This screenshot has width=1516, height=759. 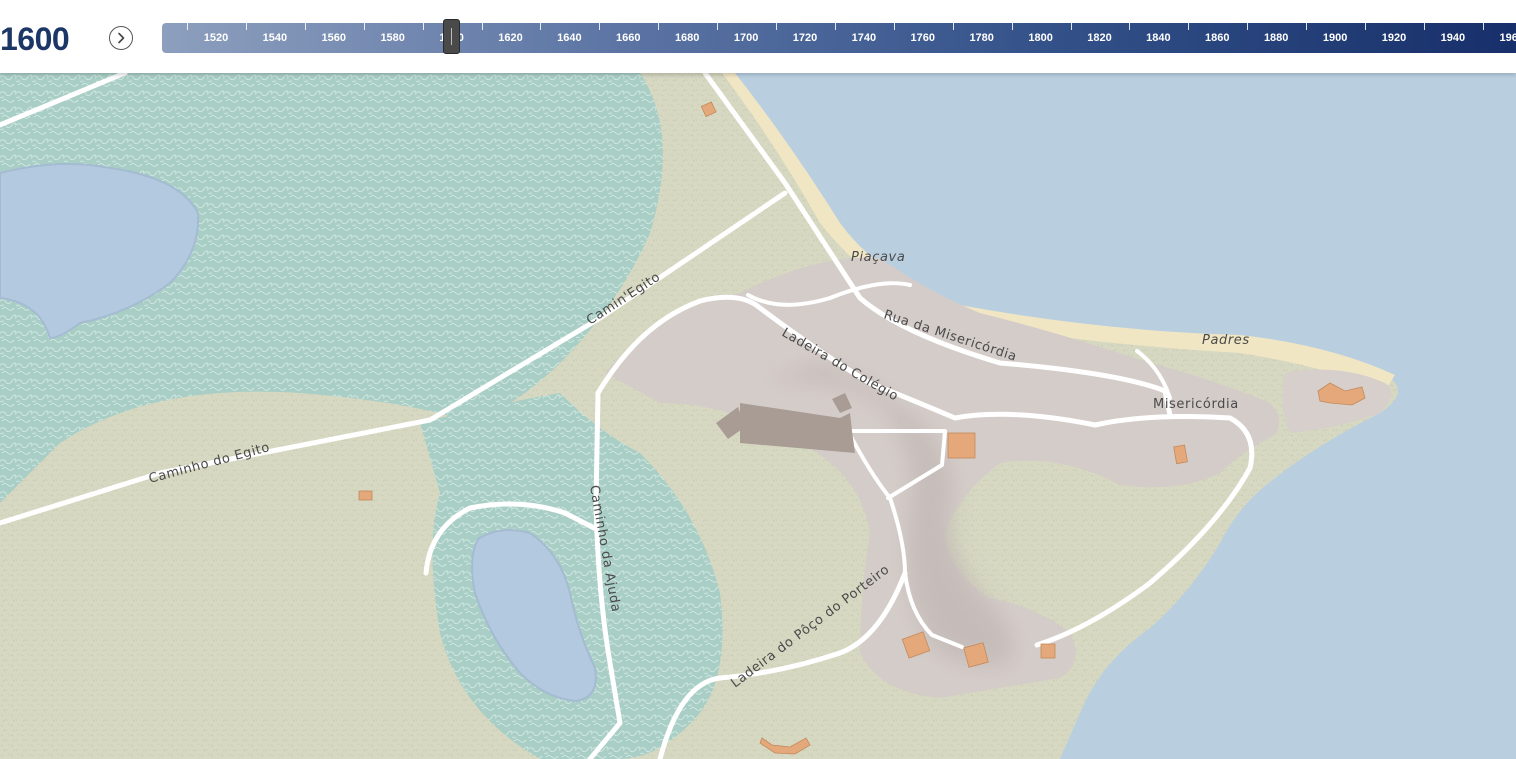 I want to click on timeline-tick-label: 1760, so click(x=923, y=38).